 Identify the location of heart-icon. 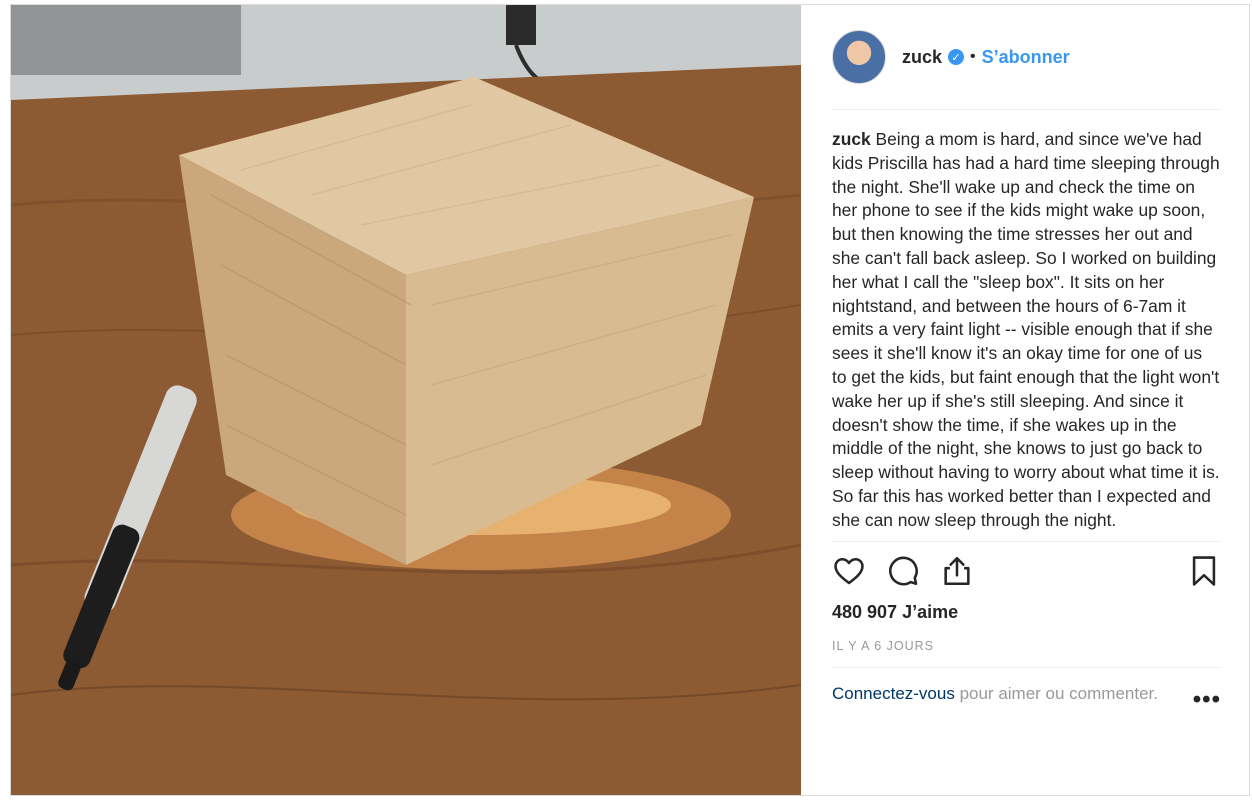
(849, 571).